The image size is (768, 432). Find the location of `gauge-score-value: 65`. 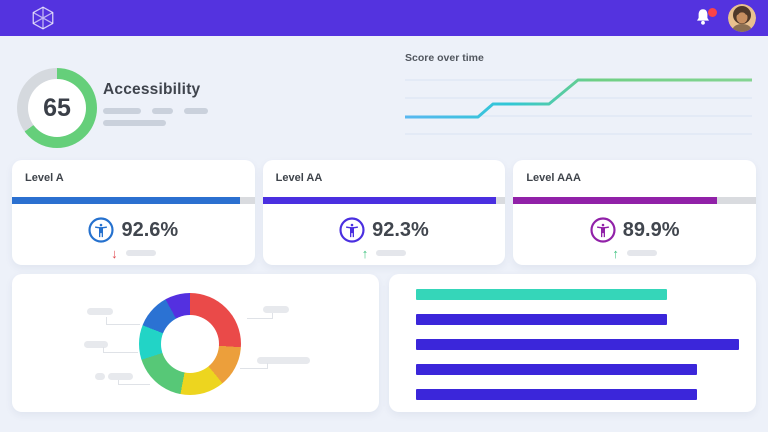

gauge-score-value: 65 is located at coordinates (57, 108).